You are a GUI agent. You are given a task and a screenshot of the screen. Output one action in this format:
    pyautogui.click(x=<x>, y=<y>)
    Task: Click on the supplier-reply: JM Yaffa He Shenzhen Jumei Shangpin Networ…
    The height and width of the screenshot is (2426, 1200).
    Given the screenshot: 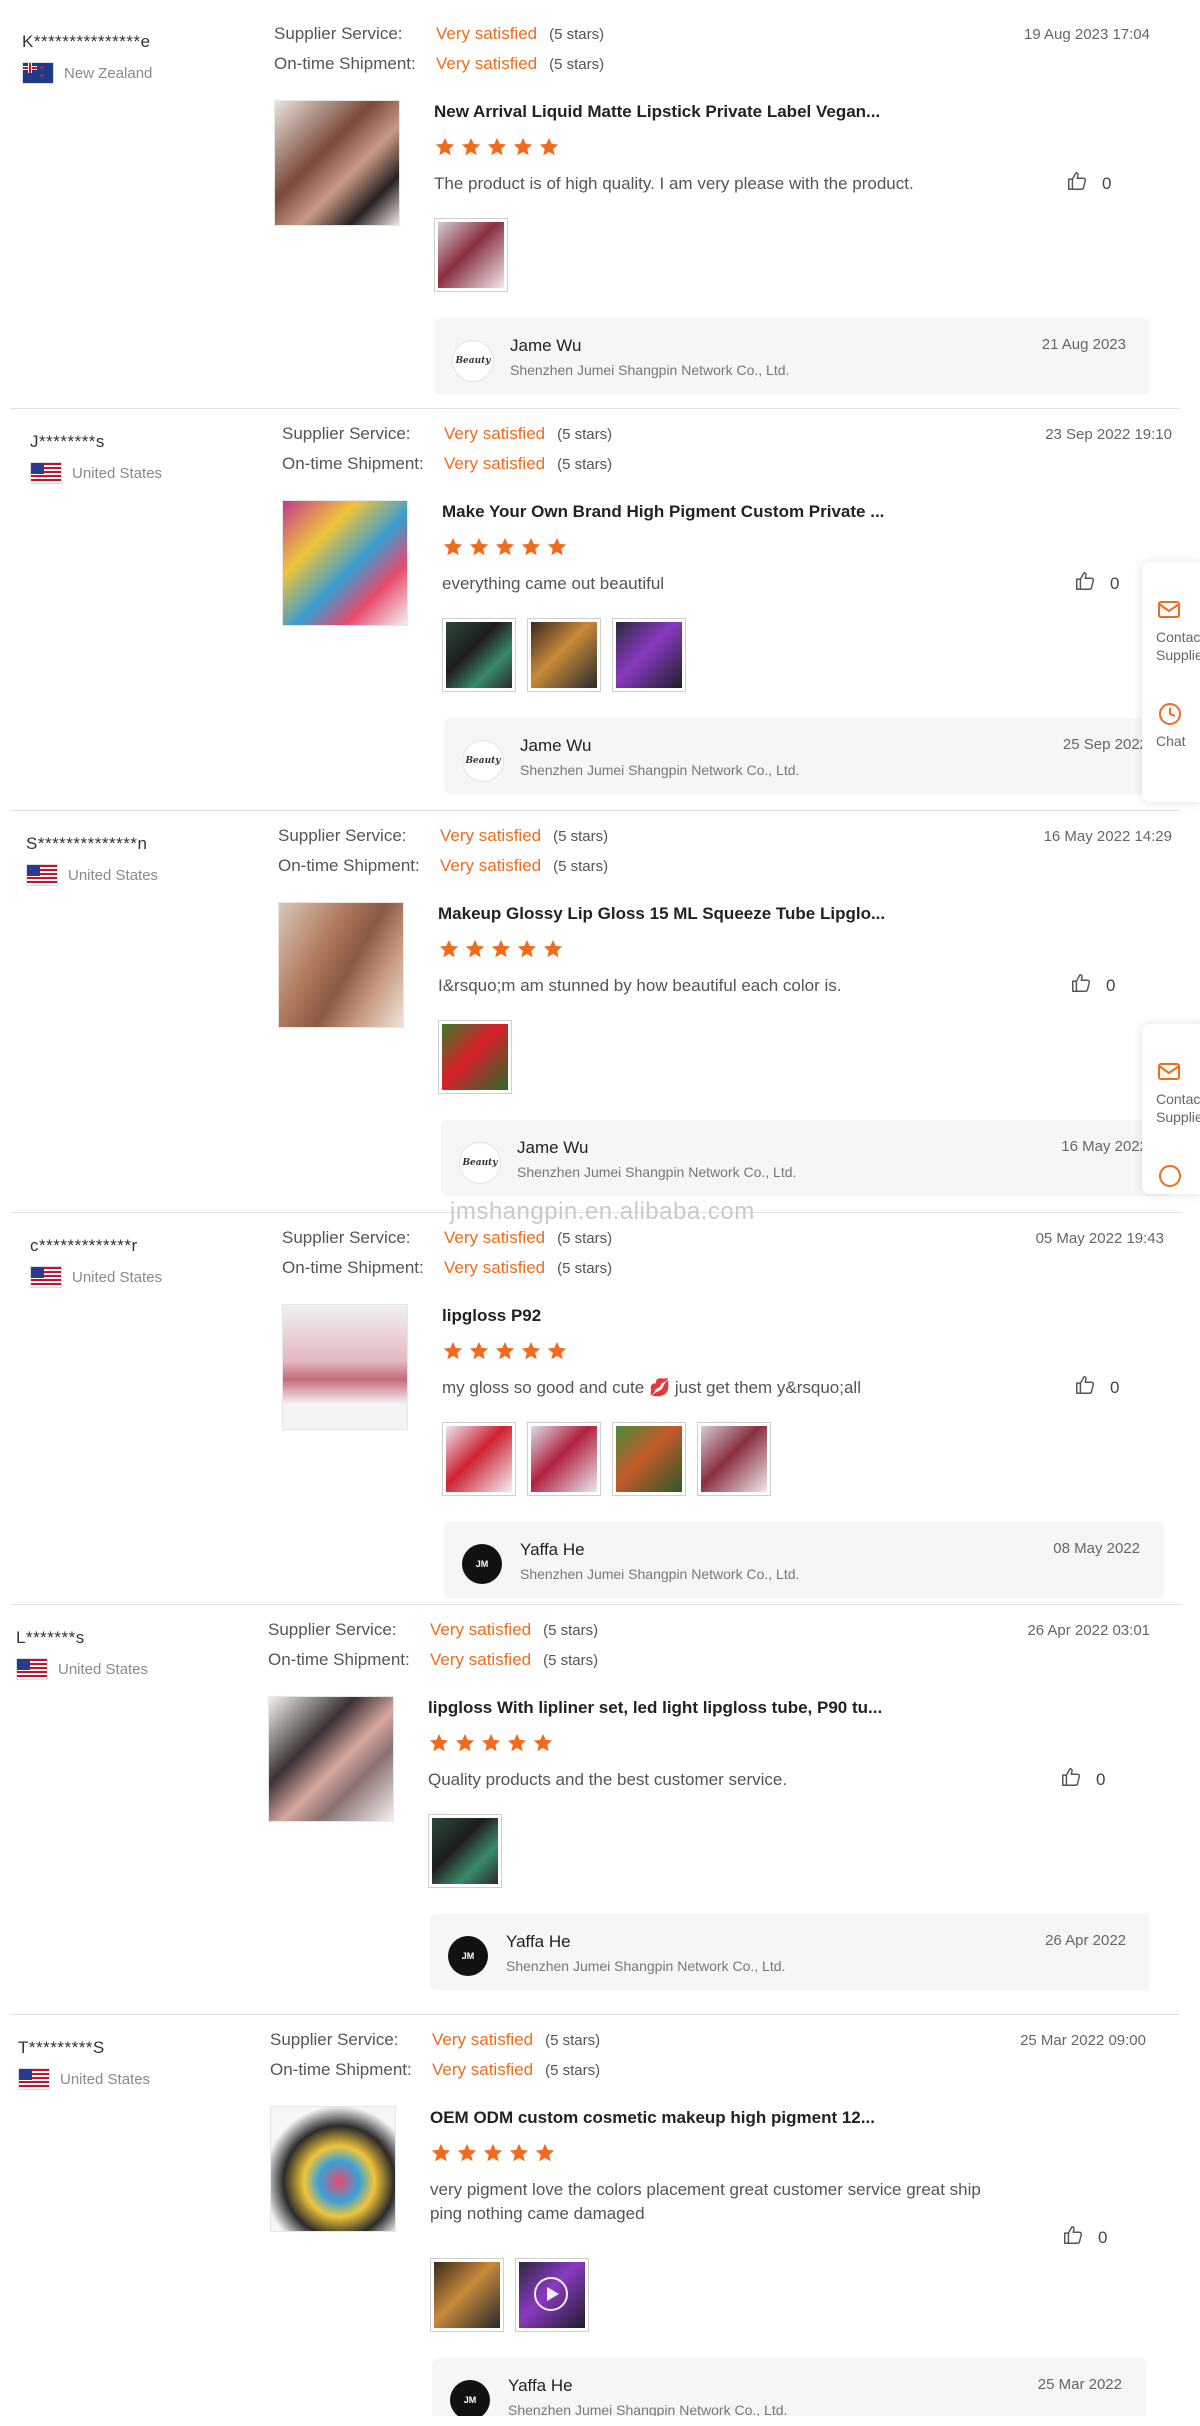 What is the action you would take?
    pyautogui.click(x=804, y=1560)
    